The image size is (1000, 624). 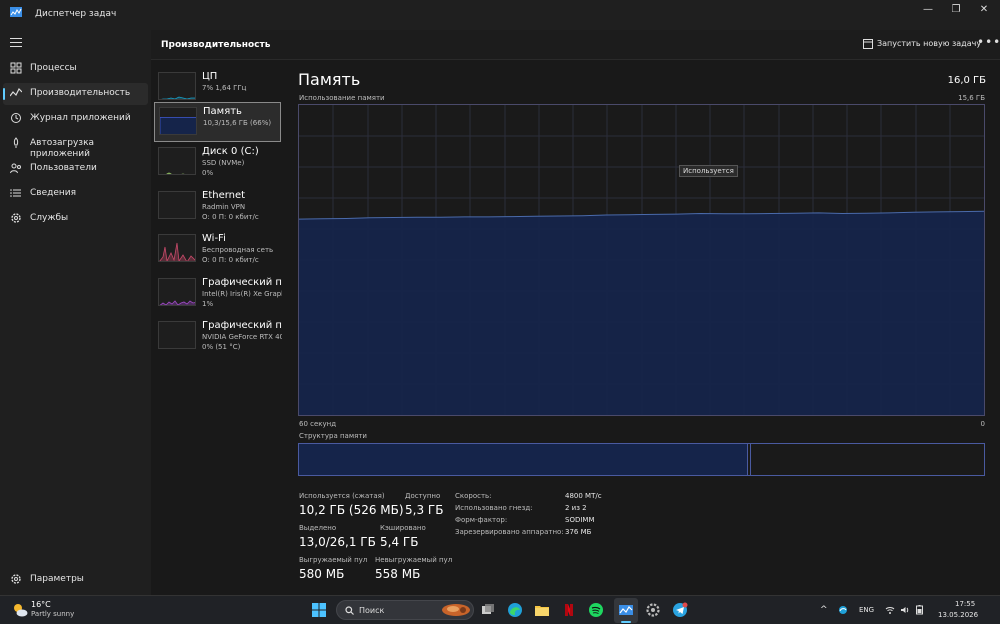 I want to click on wifi-sparkline, so click(x=177, y=251).